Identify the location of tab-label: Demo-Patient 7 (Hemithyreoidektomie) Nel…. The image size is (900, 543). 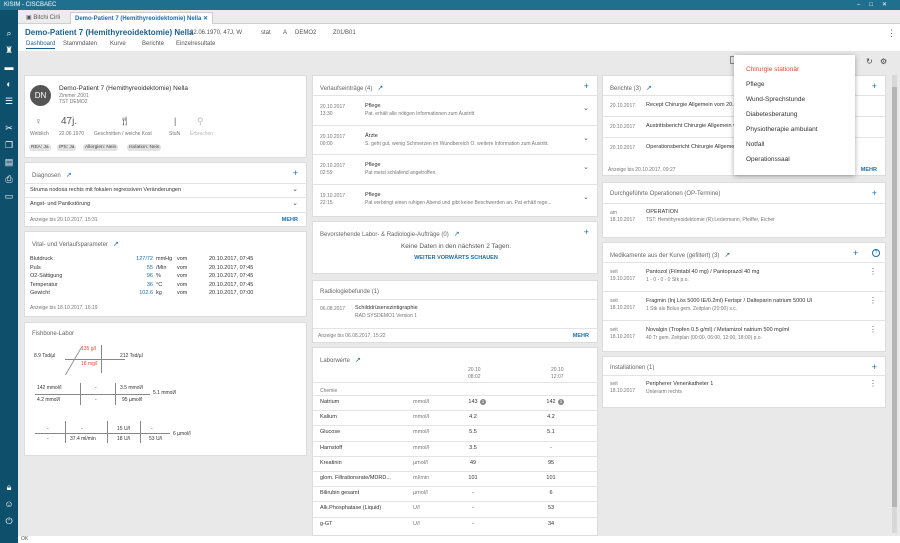
(138, 19).